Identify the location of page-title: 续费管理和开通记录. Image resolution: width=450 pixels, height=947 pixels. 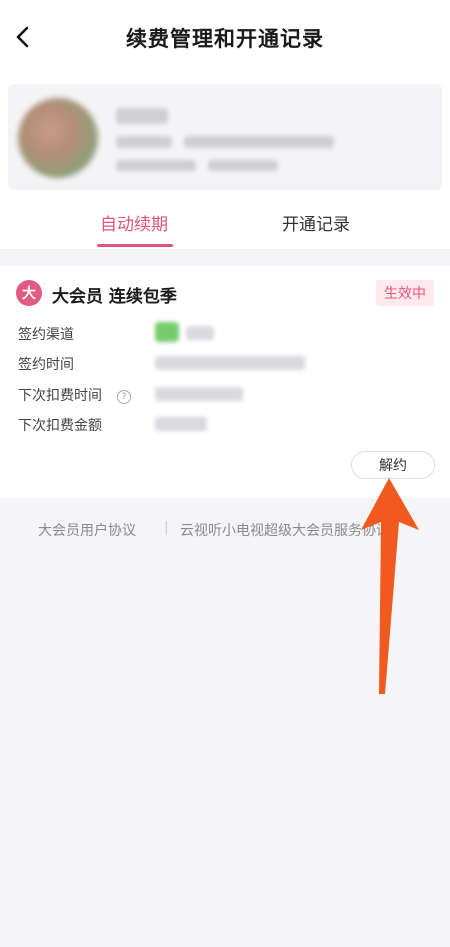
(225, 39).